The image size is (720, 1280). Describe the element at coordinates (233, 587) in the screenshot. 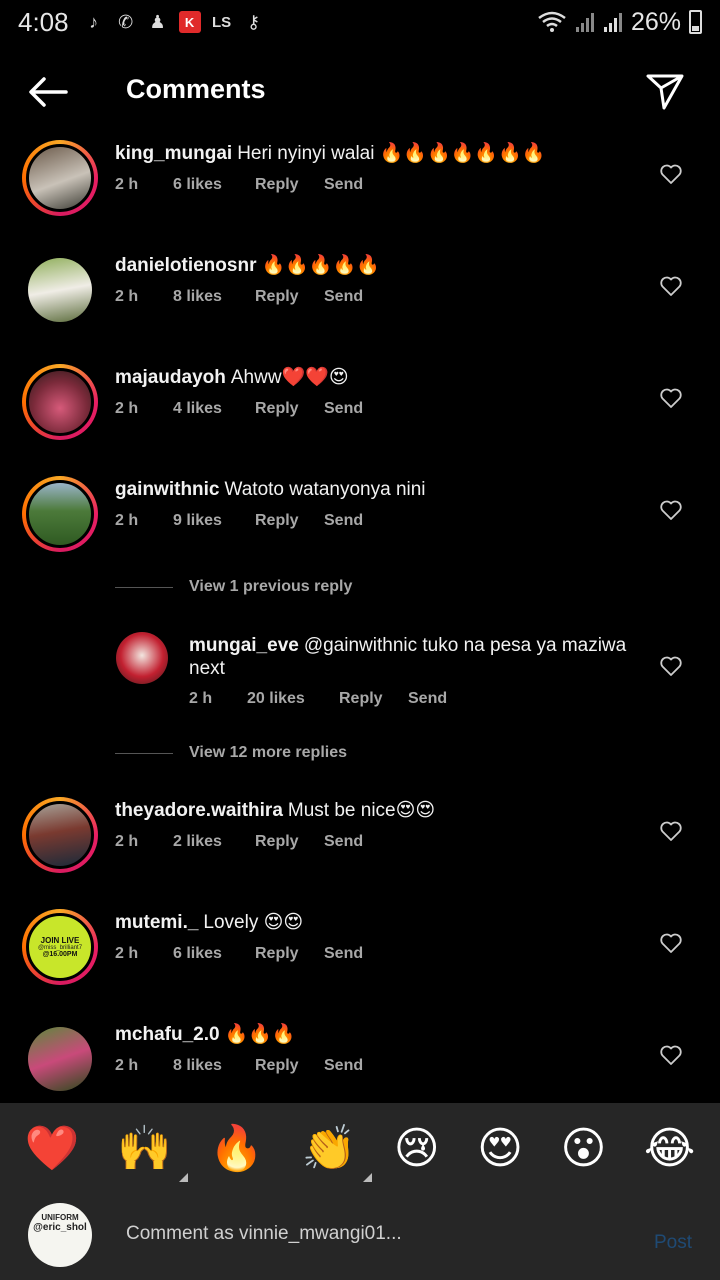

I see `view-previous-replies: View 1 previous reply` at that location.